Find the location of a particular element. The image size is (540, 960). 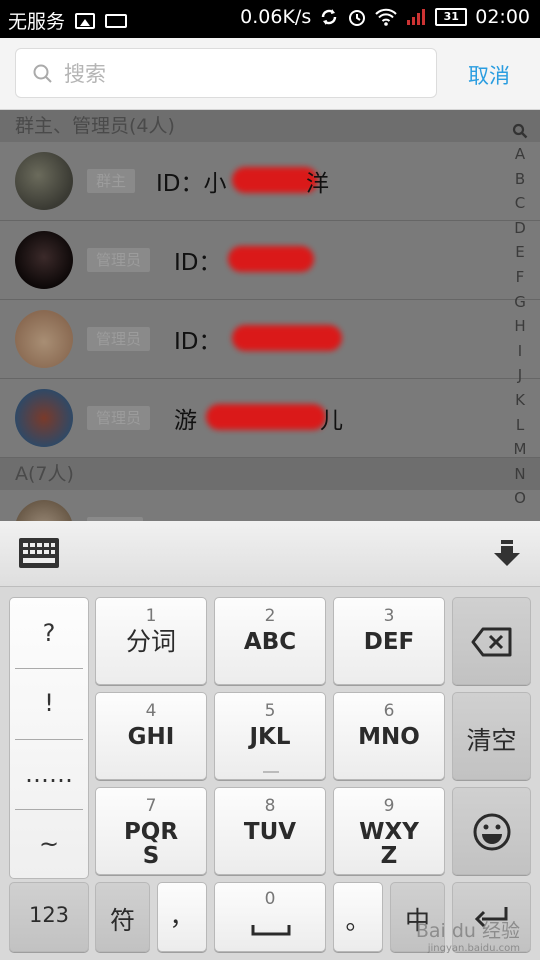

key-3-def: 3 DEF is located at coordinates (389, 641).